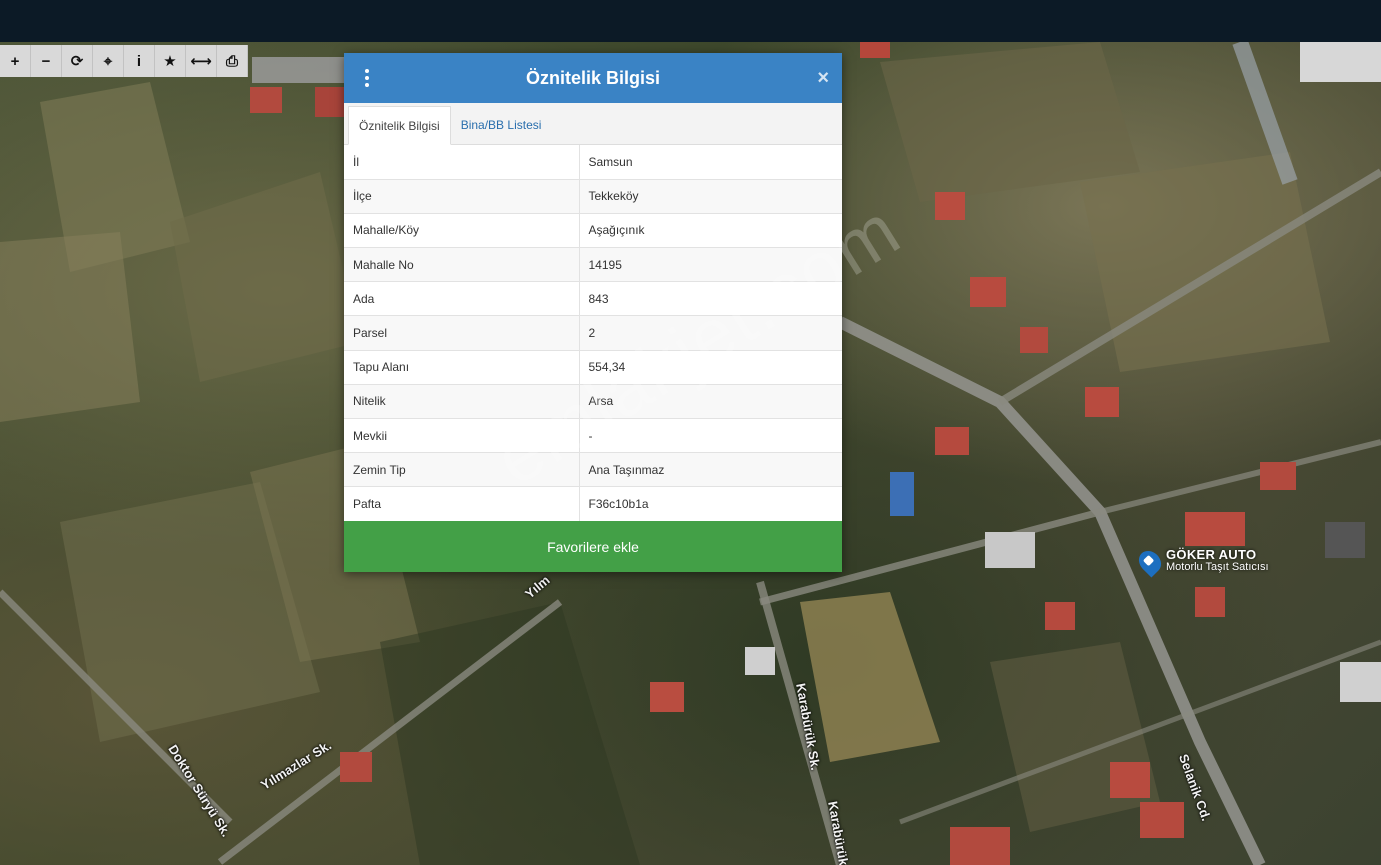  I want to click on refresh-button: ⟳, so click(77, 61).